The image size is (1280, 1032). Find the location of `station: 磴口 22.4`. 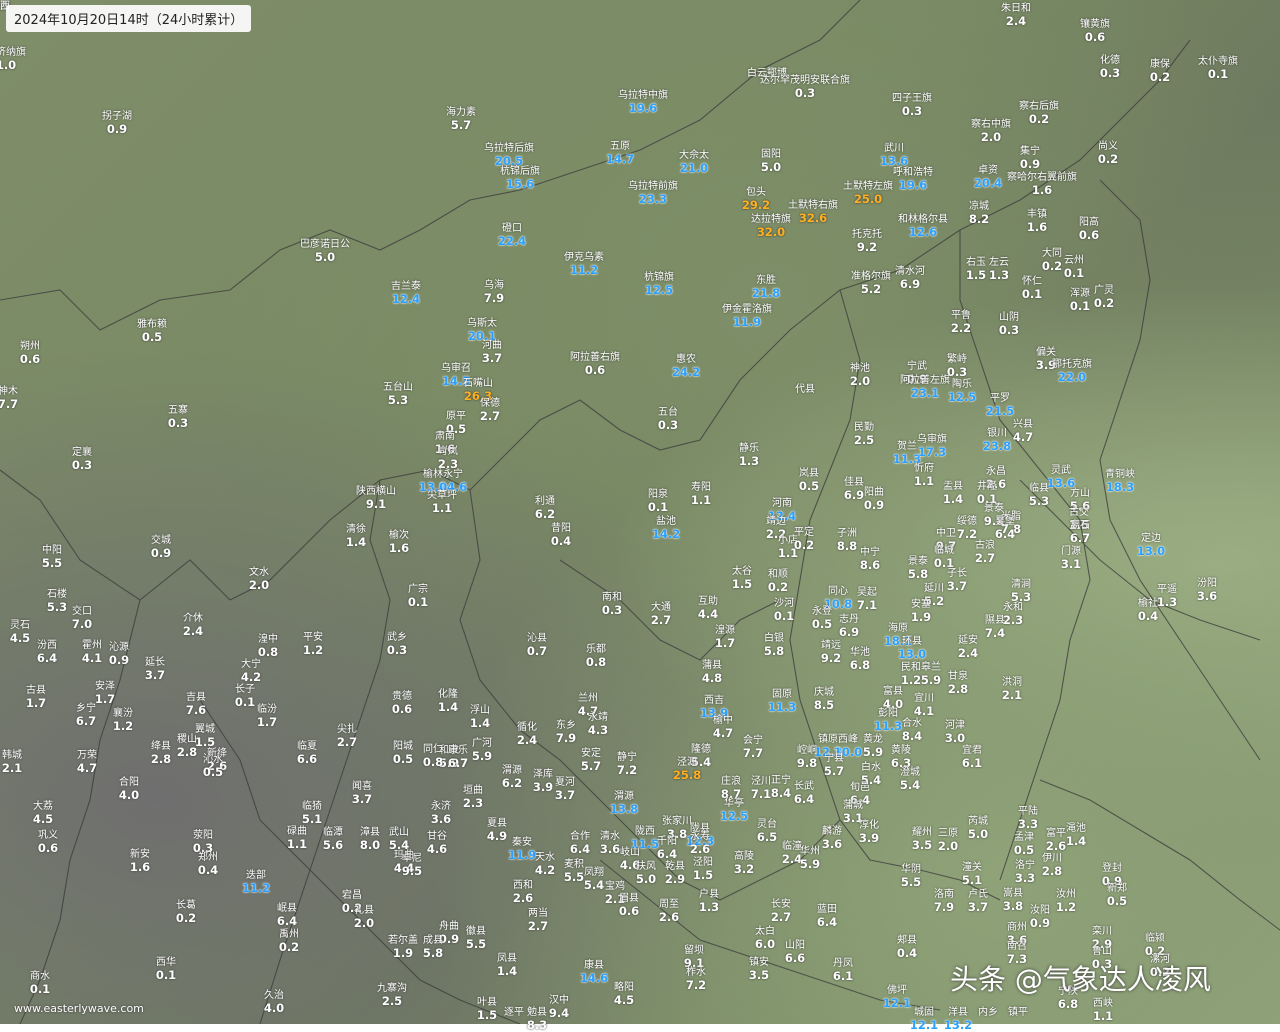

station: 磴口 22.4 is located at coordinates (512, 235).